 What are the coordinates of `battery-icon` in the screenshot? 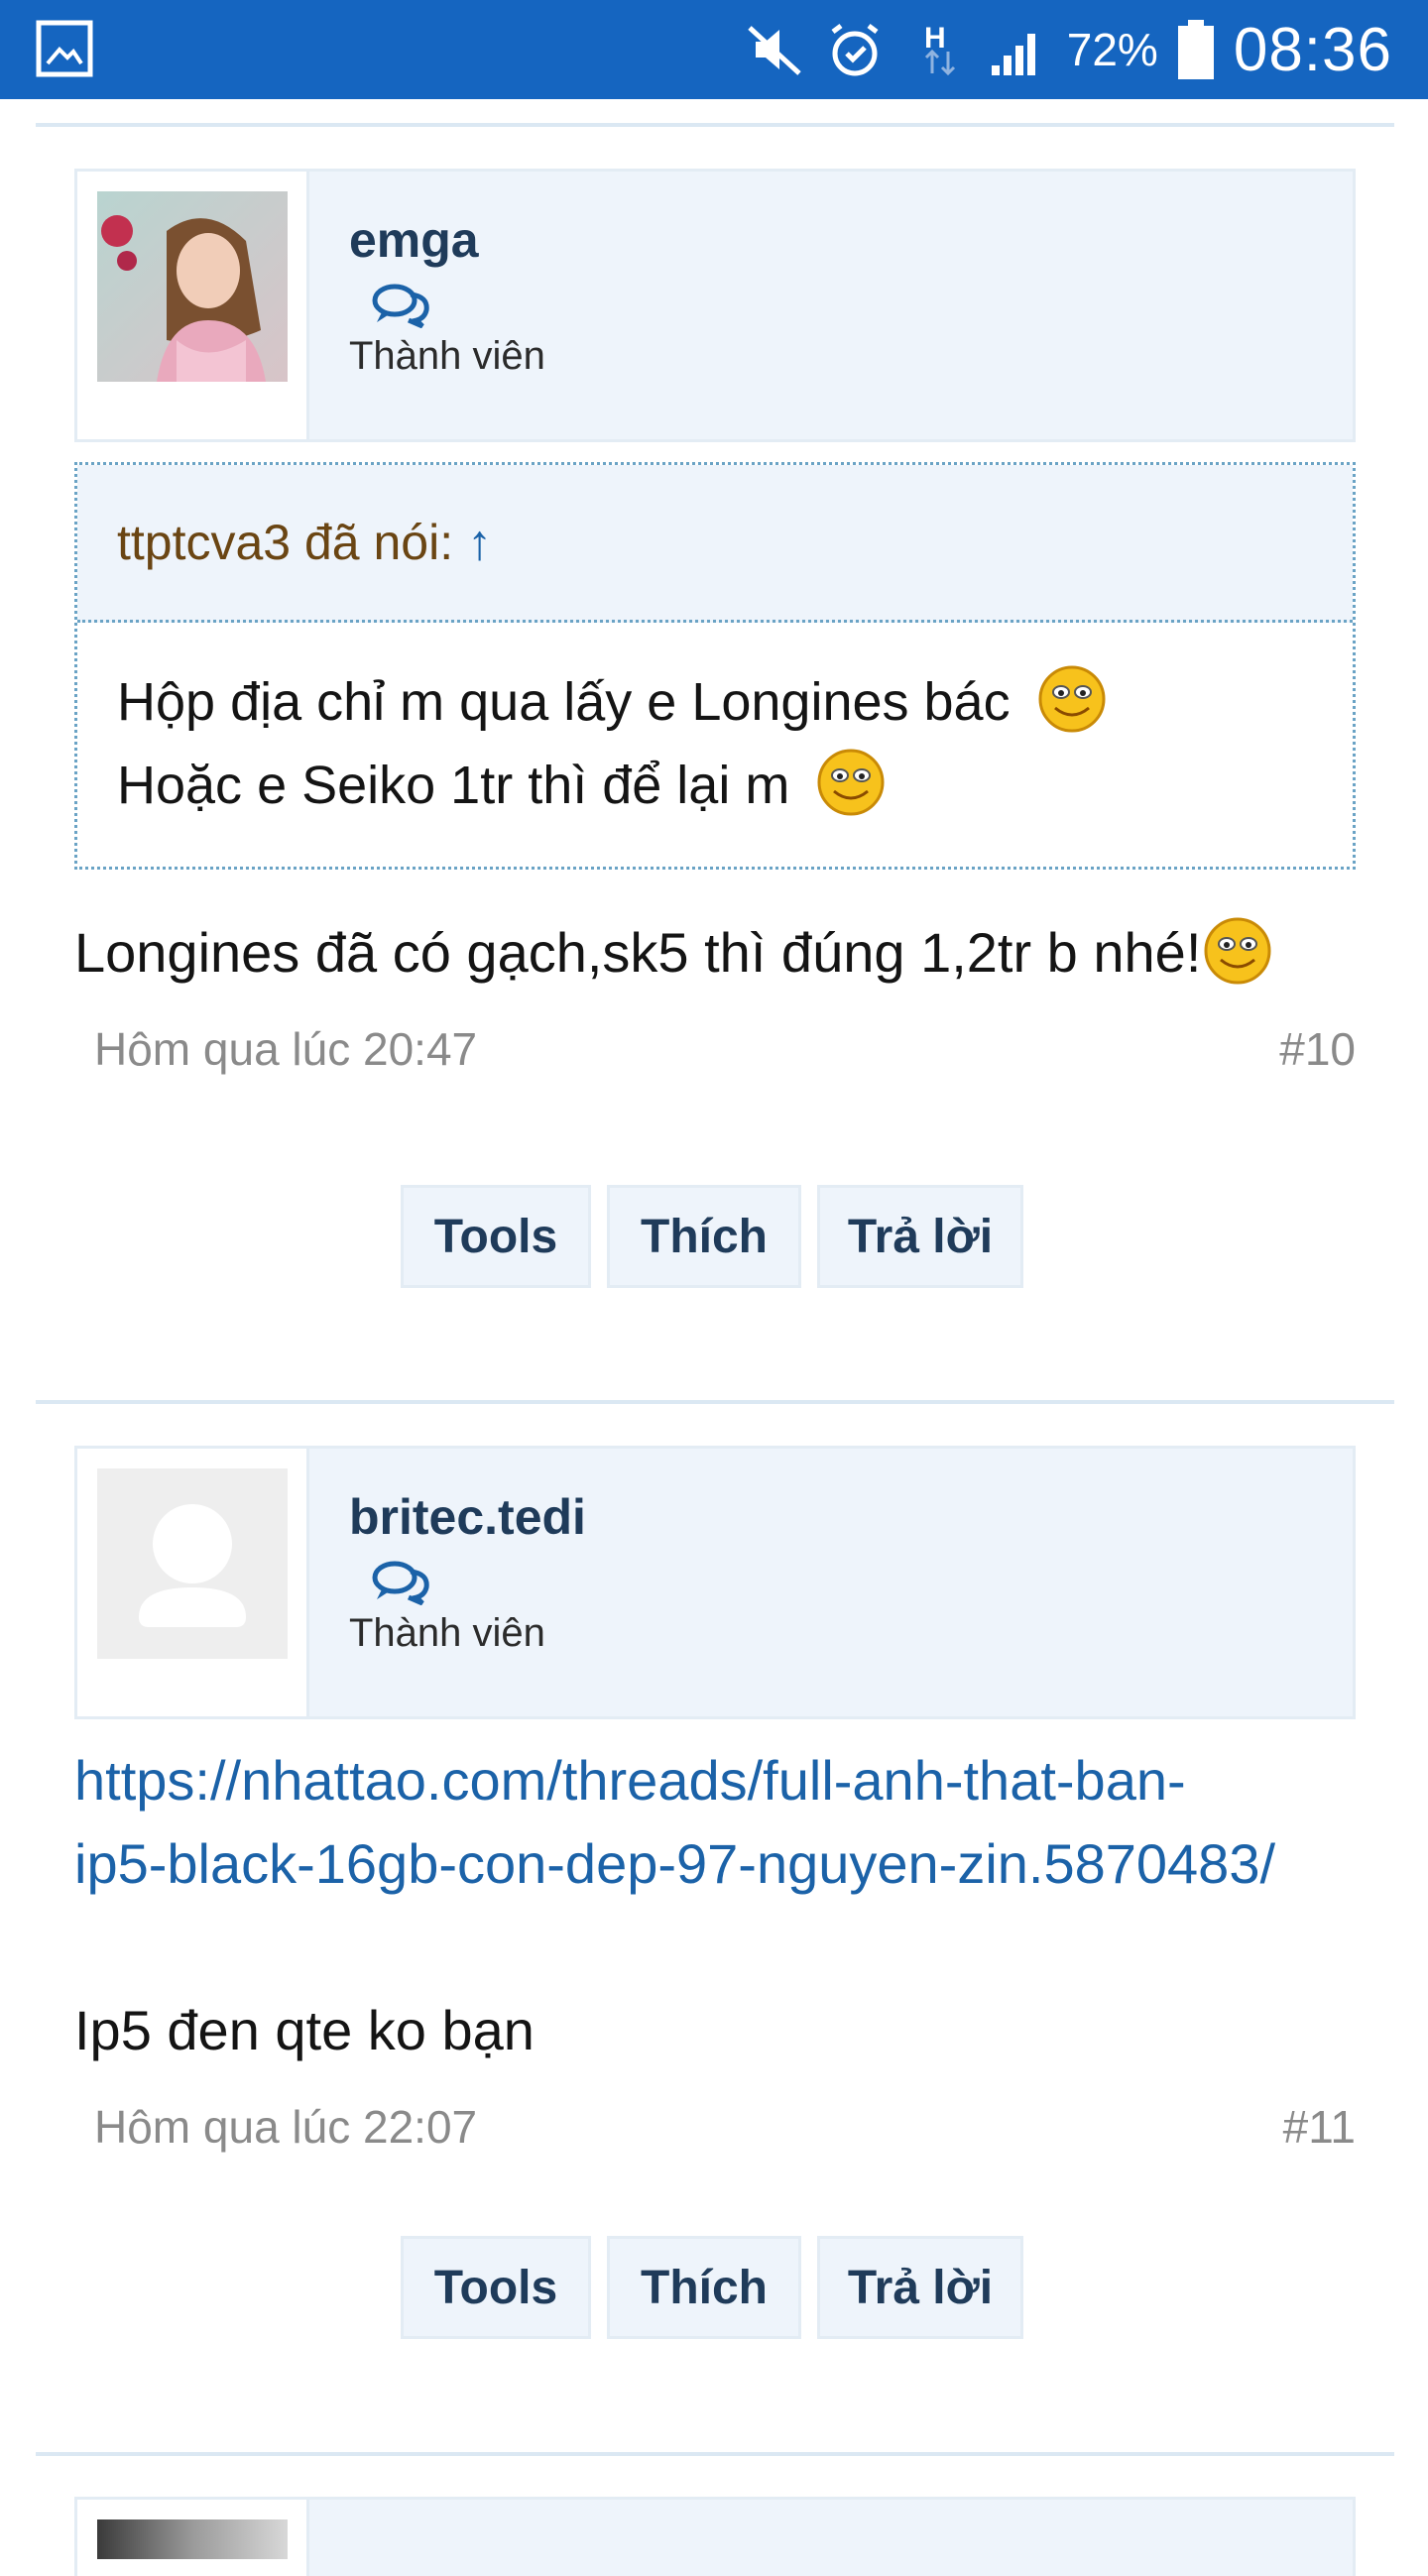 It's located at (1195, 49).